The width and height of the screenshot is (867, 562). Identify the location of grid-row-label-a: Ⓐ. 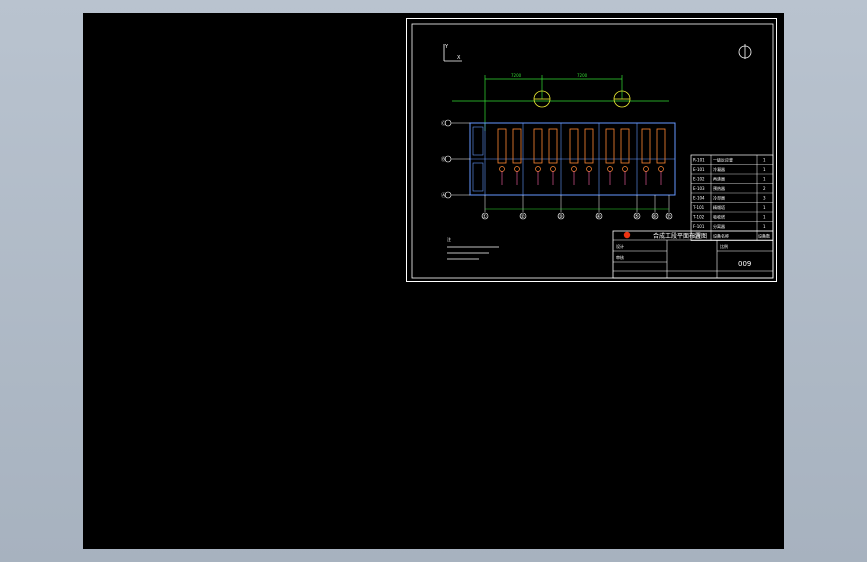
(443, 195).